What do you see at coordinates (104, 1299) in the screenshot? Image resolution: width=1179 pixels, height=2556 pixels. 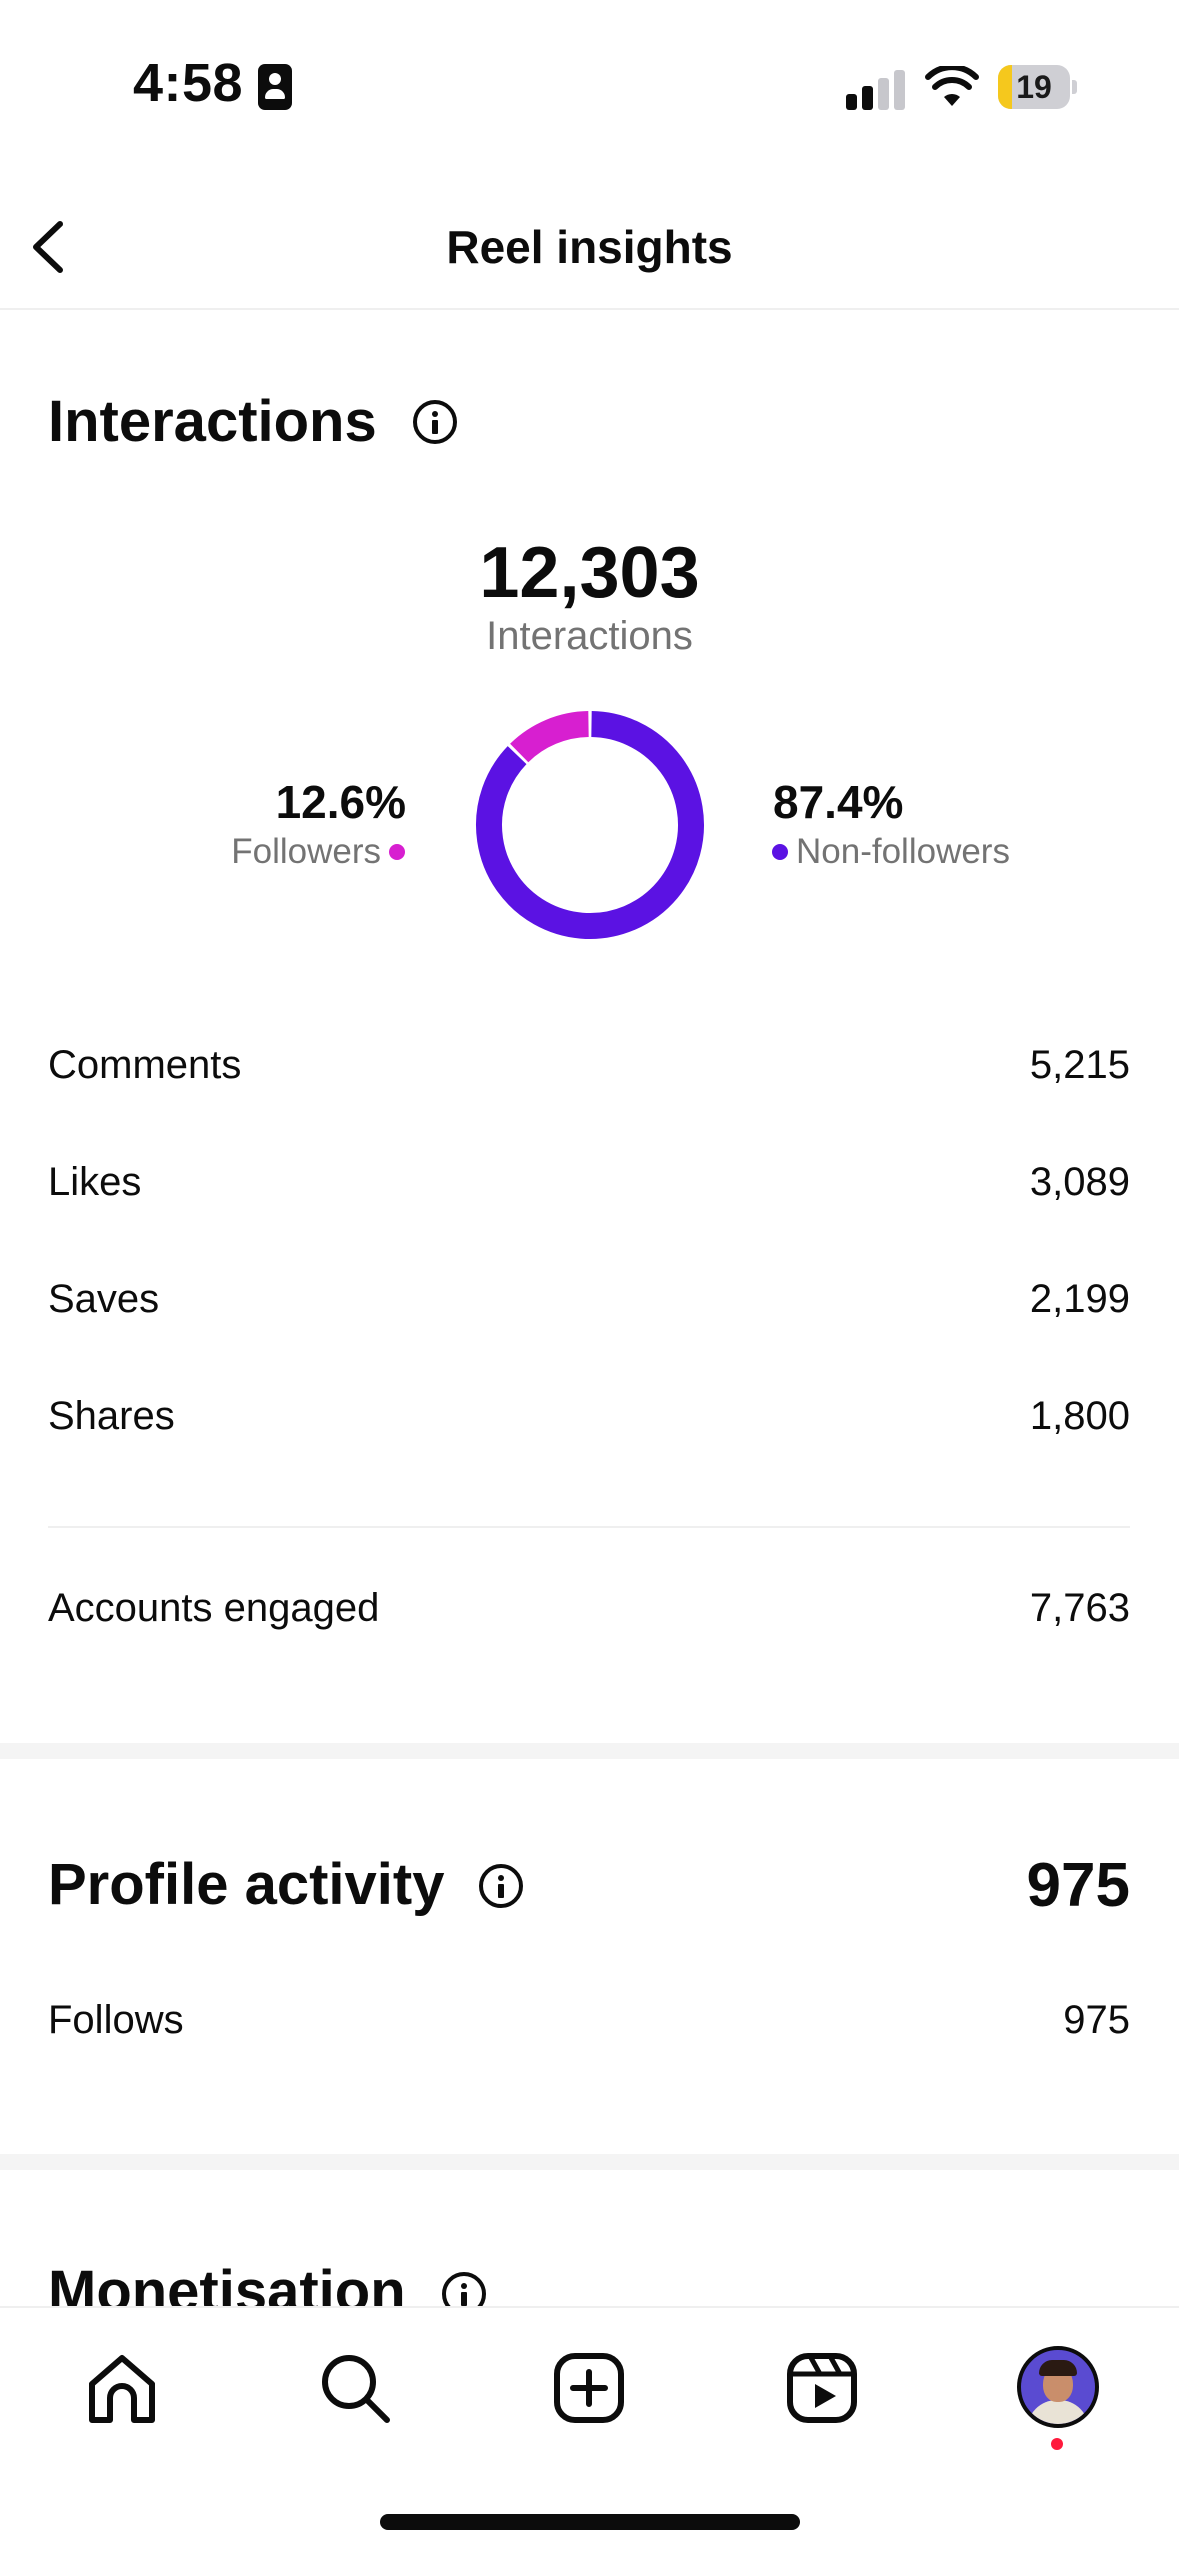 I see `metric-label: Saves` at bounding box center [104, 1299].